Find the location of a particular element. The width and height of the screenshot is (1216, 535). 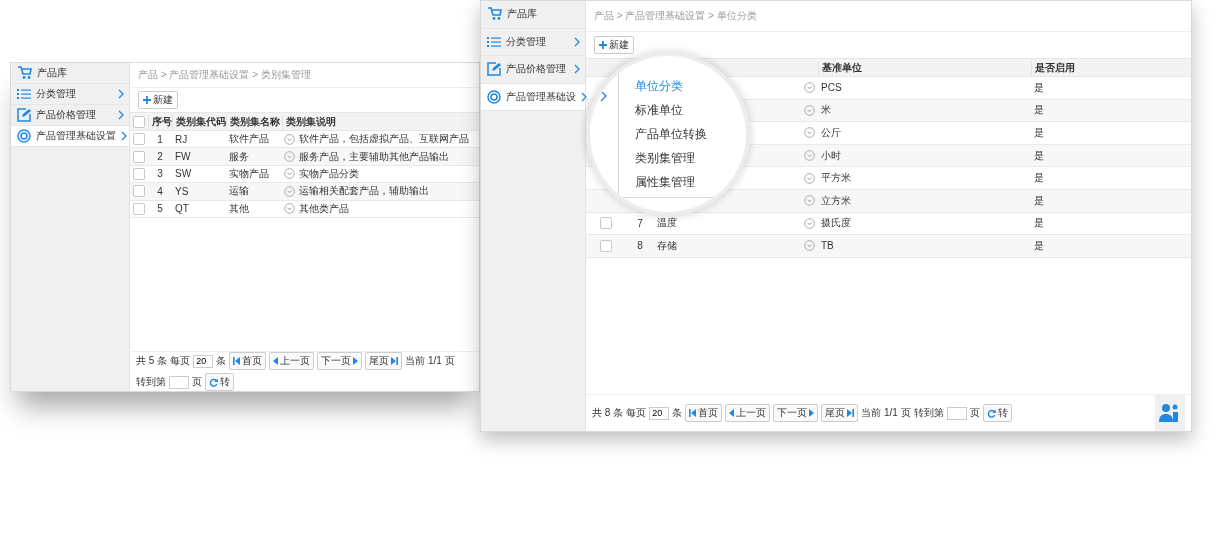

table-cell-text: 米 is located at coordinates (826, 110).